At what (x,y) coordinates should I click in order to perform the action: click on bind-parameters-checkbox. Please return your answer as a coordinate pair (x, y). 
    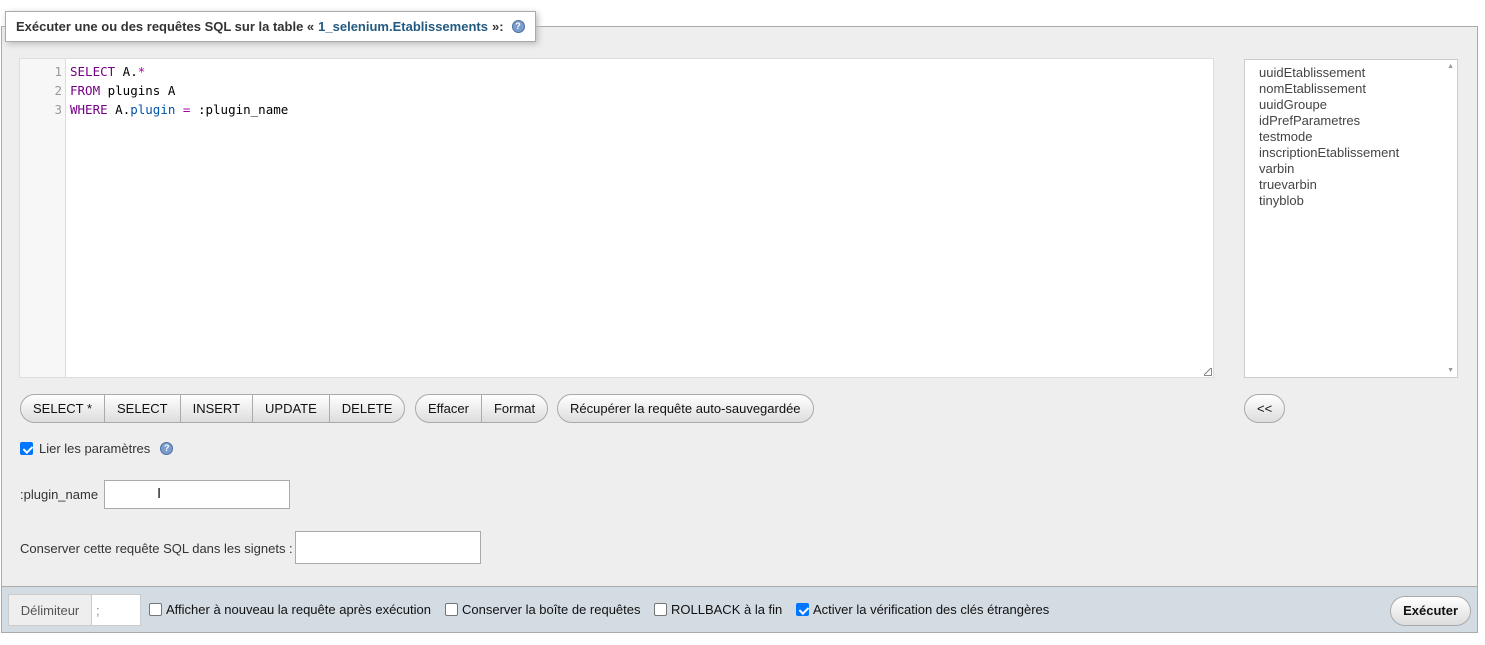
    Looking at the image, I should click on (26, 448).